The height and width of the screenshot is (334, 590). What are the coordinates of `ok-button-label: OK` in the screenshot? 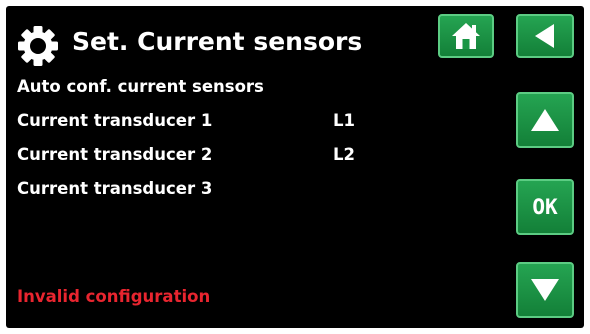 It's located at (545, 207).